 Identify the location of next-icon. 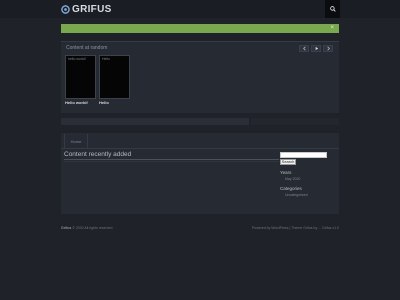
(328, 48).